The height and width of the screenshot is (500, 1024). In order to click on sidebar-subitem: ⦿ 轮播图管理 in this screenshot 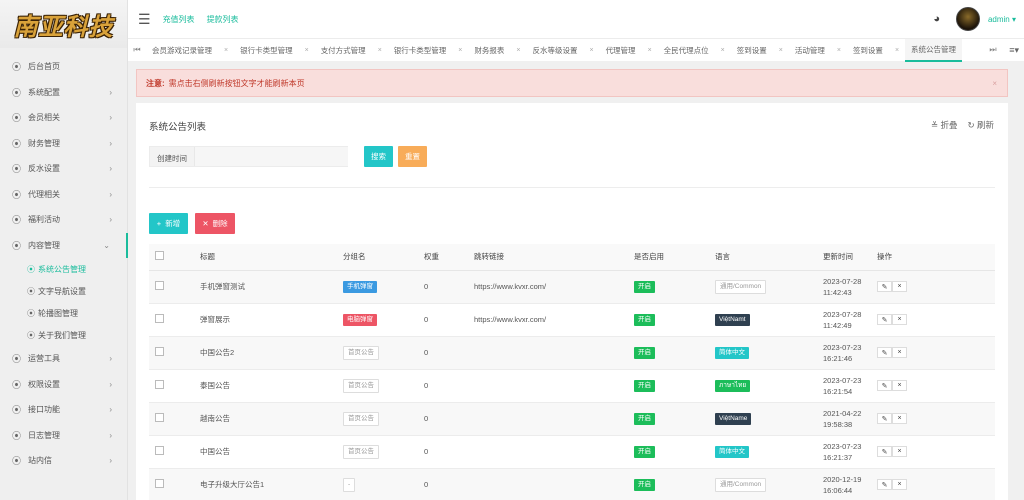, I will do `click(64, 313)`.